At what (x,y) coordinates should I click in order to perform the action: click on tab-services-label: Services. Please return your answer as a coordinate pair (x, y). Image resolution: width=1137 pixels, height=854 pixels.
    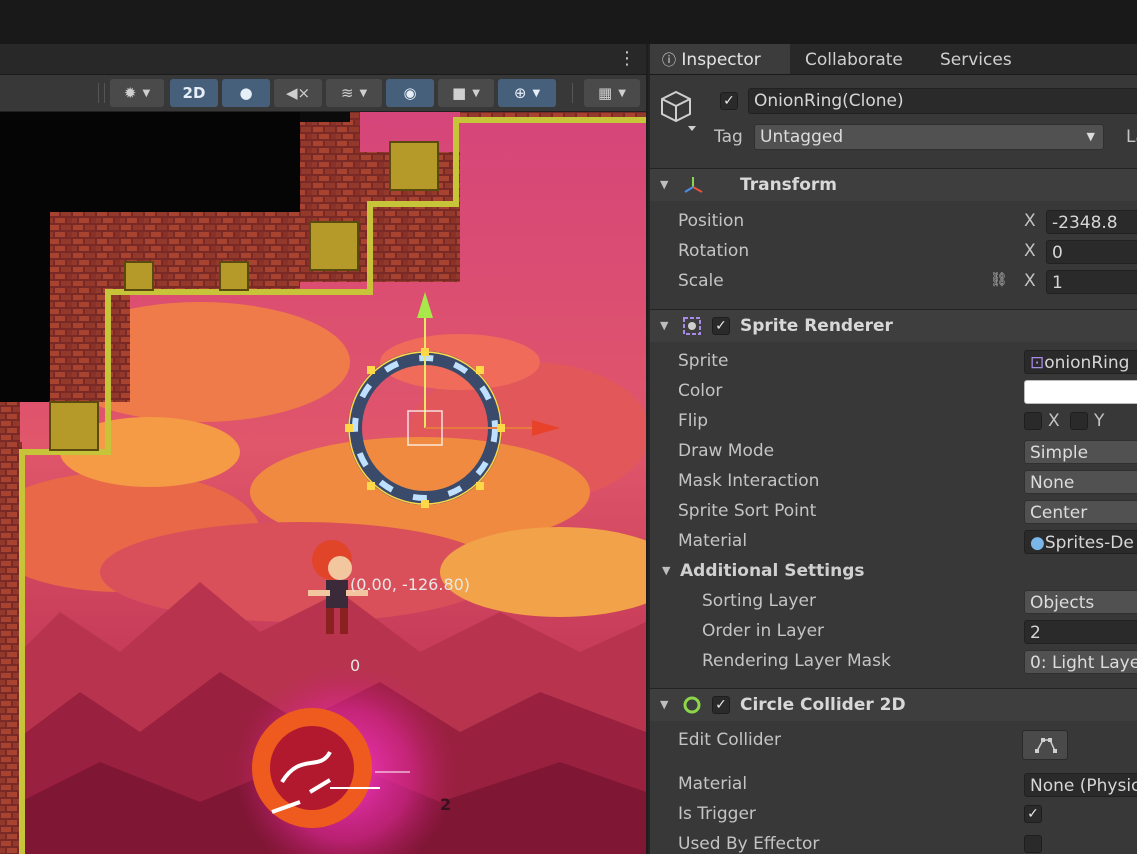
    Looking at the image, I should click on (976, 60).